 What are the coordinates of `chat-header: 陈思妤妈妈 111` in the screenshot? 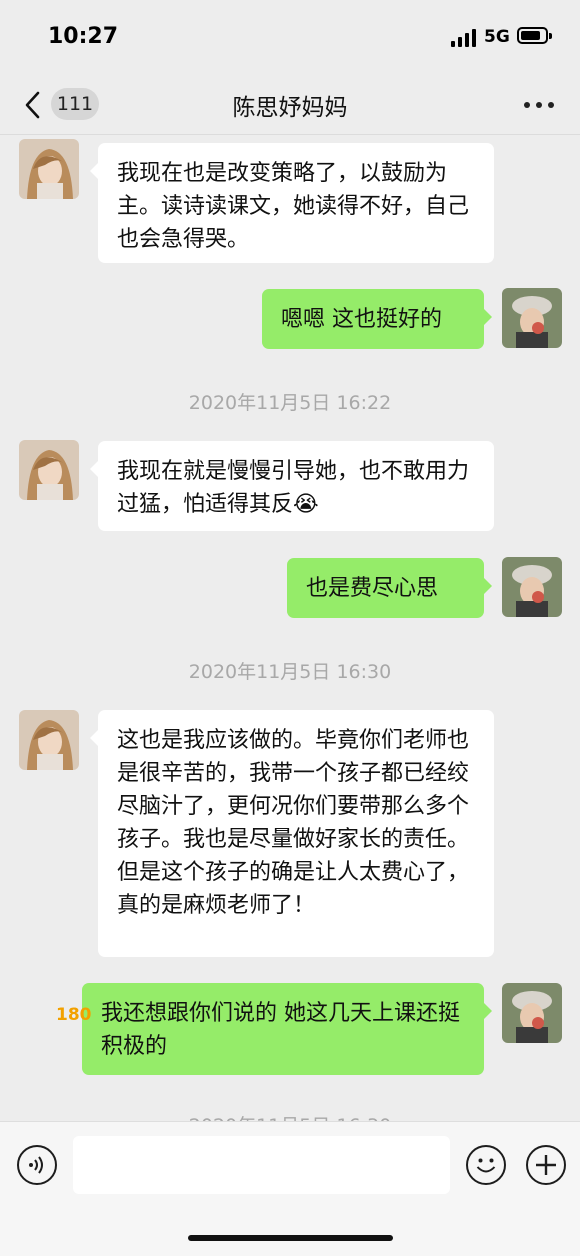 It's located at (290, 105).